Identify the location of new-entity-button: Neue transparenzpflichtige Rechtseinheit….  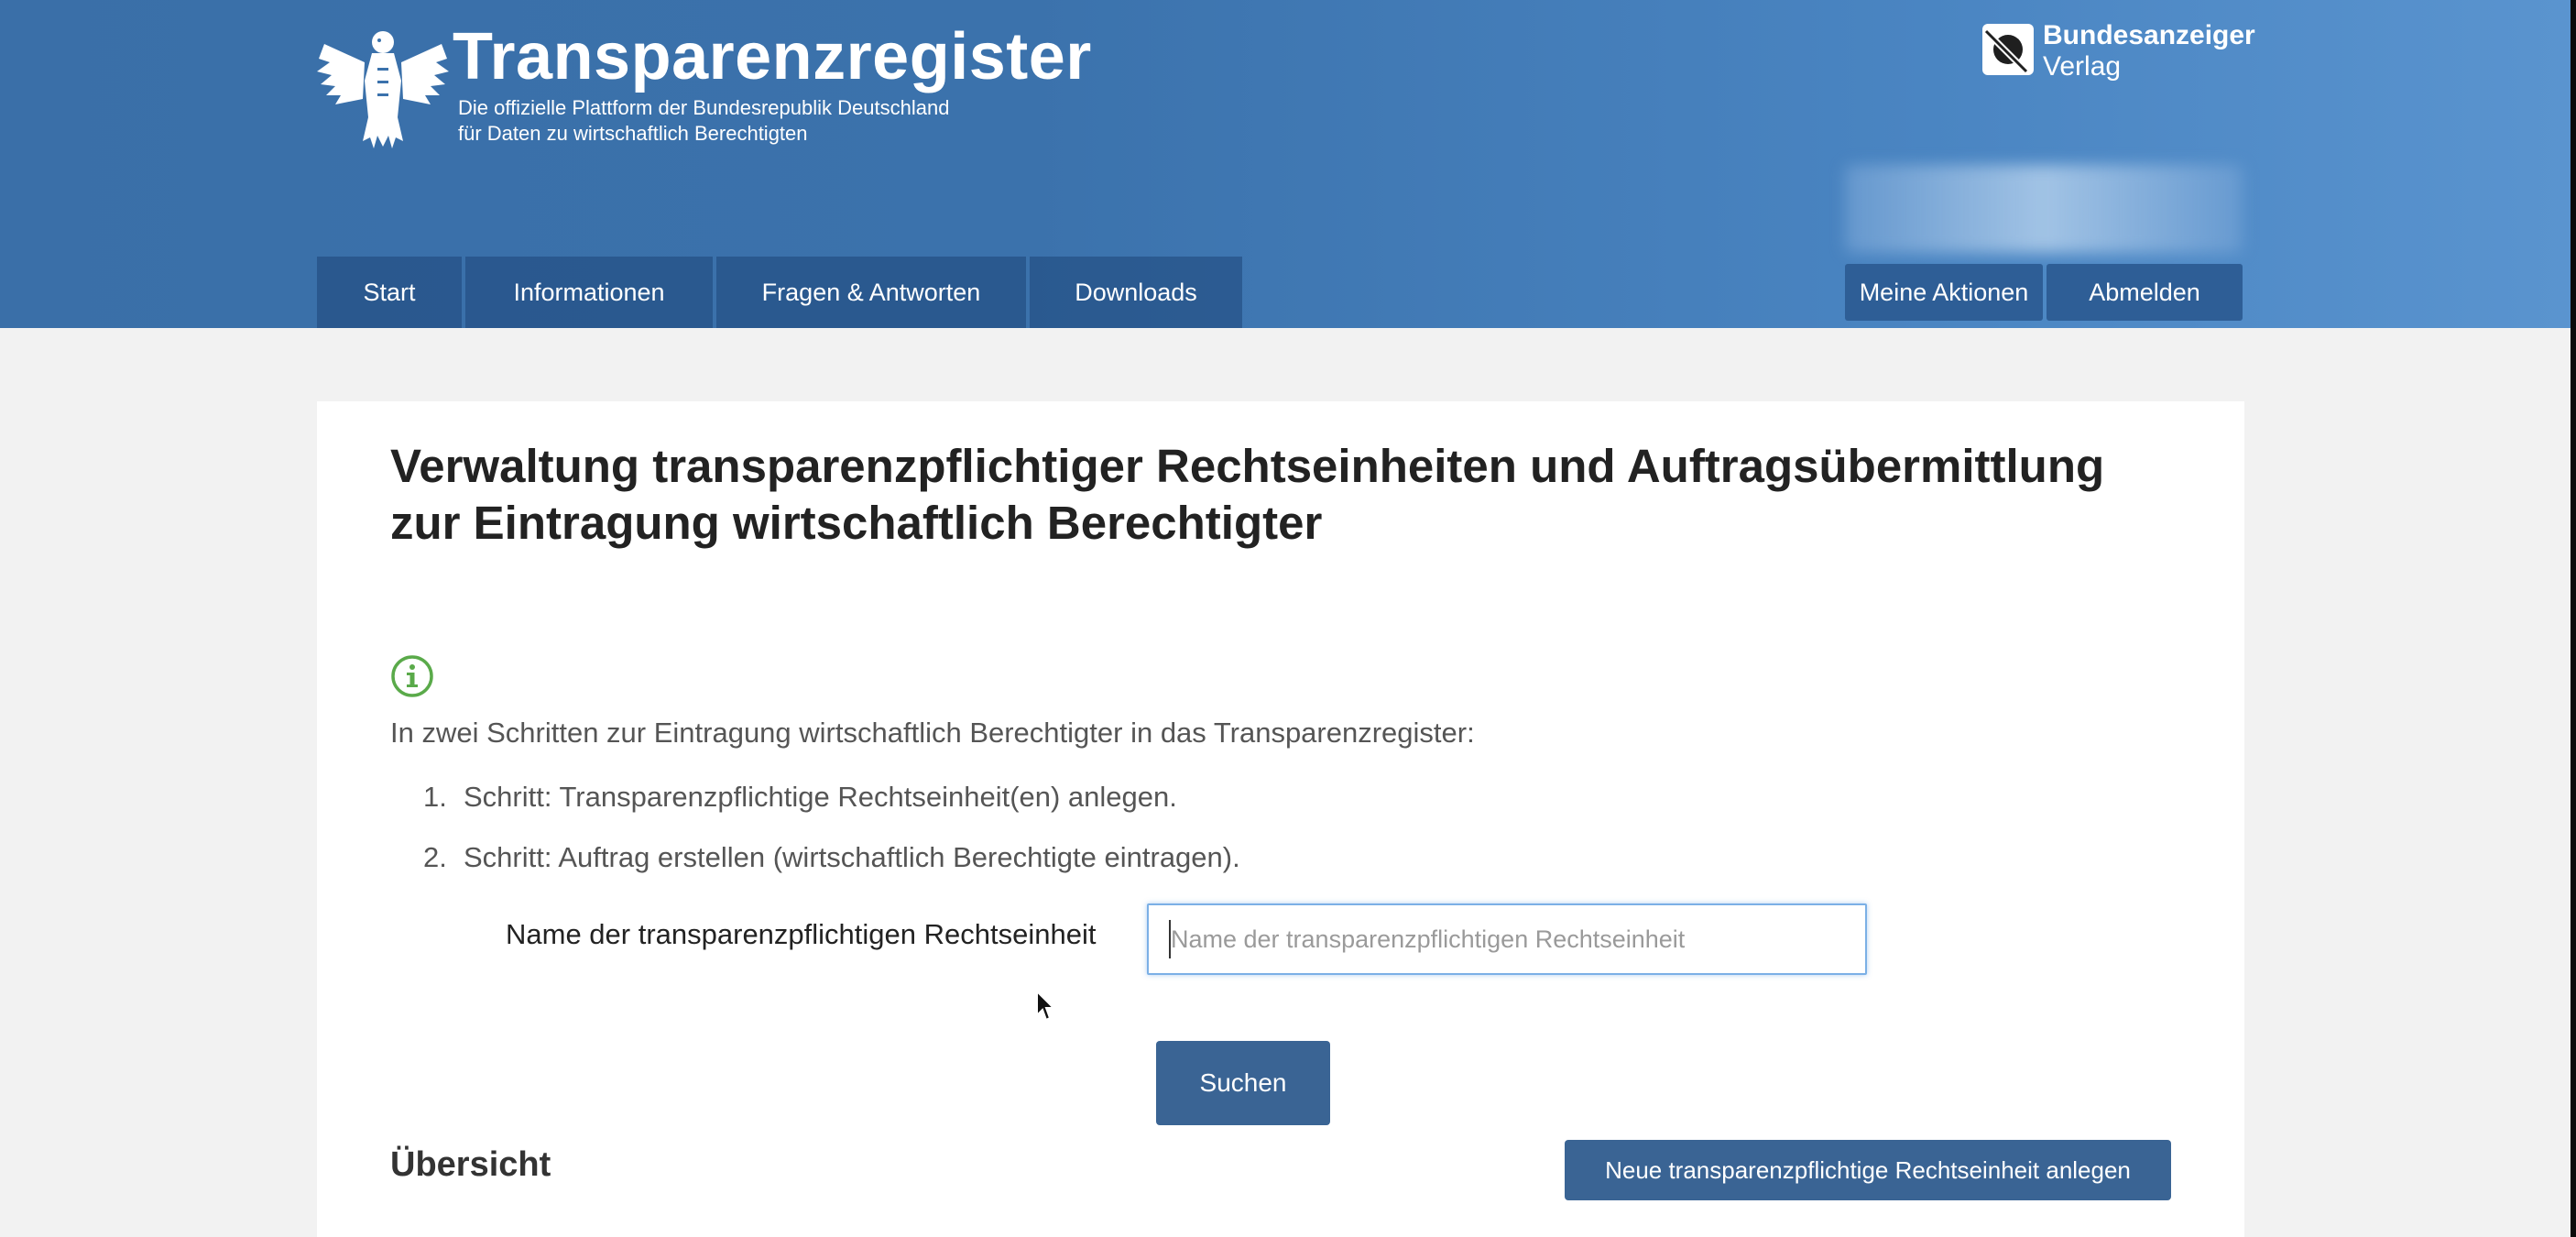
(1868, 1170).